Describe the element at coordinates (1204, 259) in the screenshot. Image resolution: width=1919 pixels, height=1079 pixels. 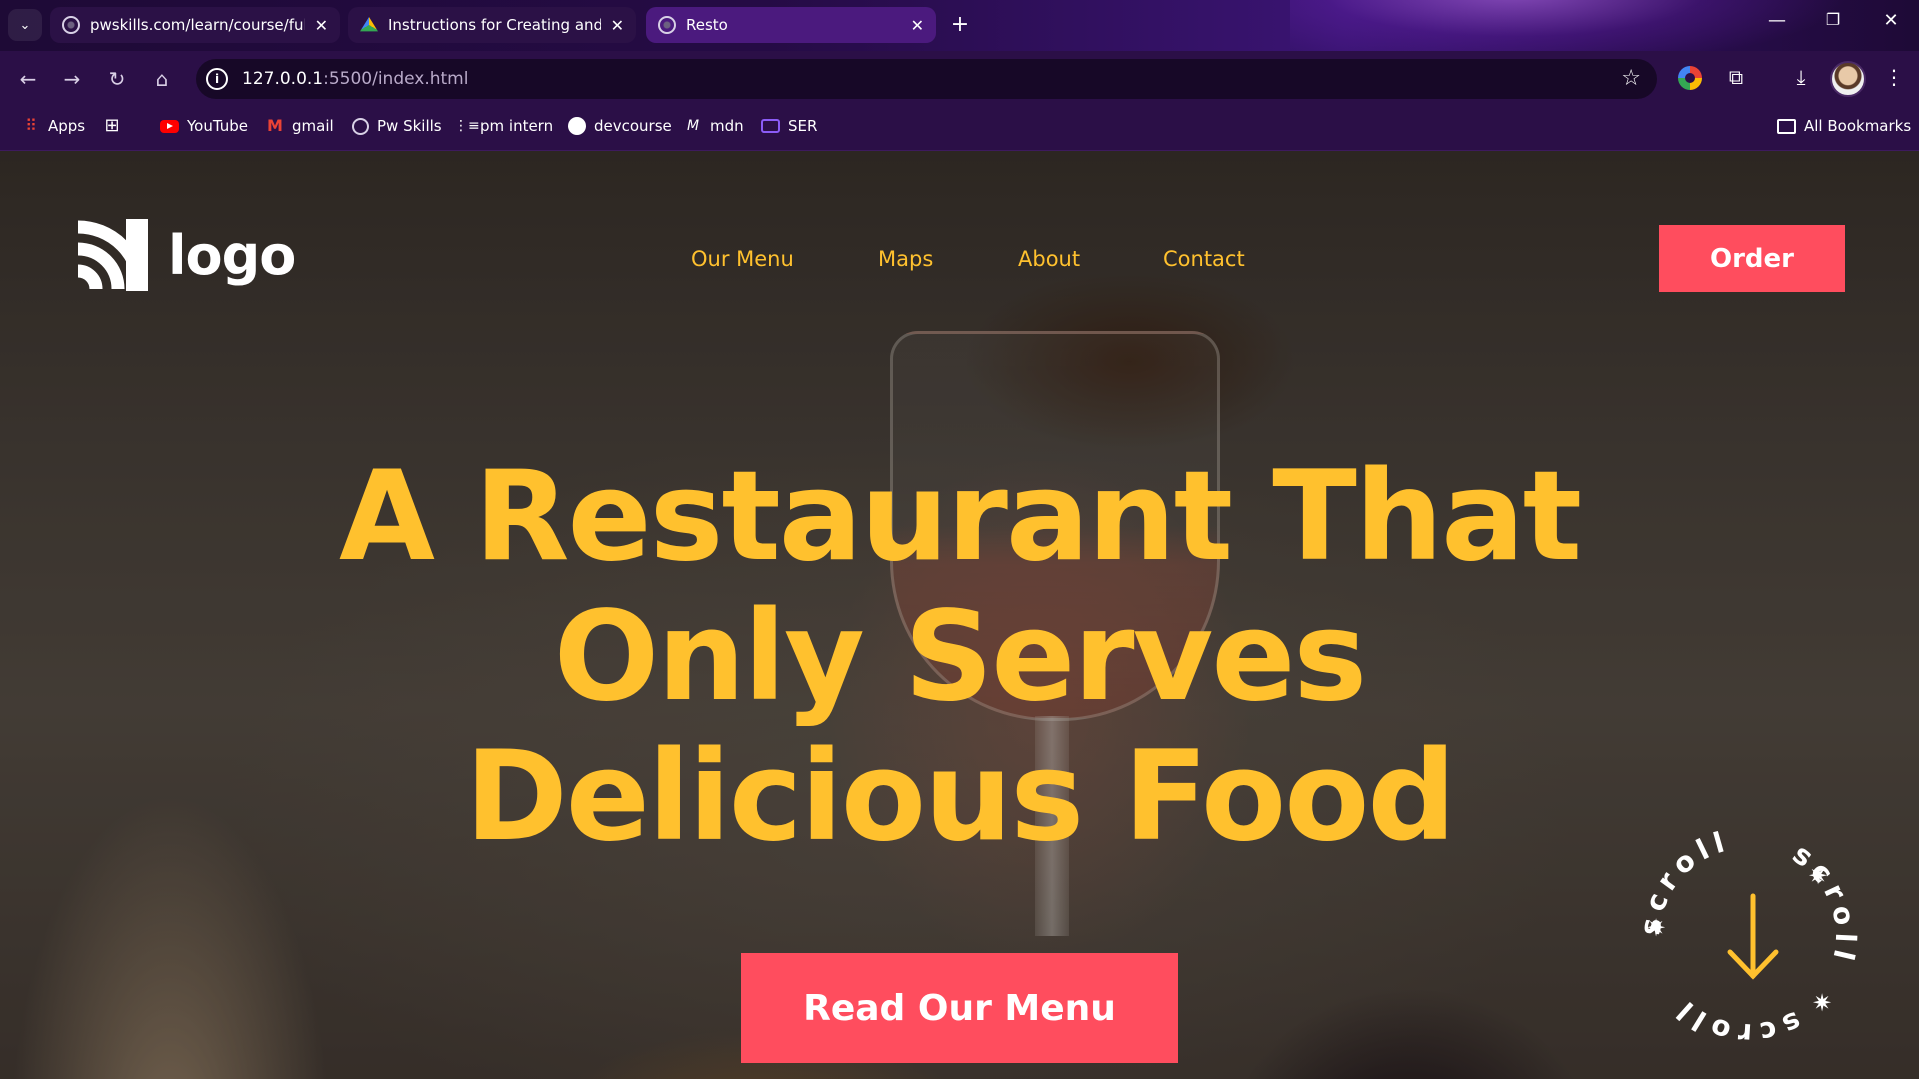
I see `nav-link-contact: Contact` at that location.